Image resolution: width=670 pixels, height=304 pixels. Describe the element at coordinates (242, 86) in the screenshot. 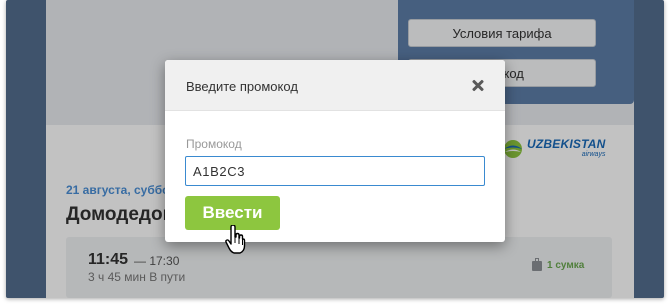

I see `dialog-title: Введите промокод` at that location.